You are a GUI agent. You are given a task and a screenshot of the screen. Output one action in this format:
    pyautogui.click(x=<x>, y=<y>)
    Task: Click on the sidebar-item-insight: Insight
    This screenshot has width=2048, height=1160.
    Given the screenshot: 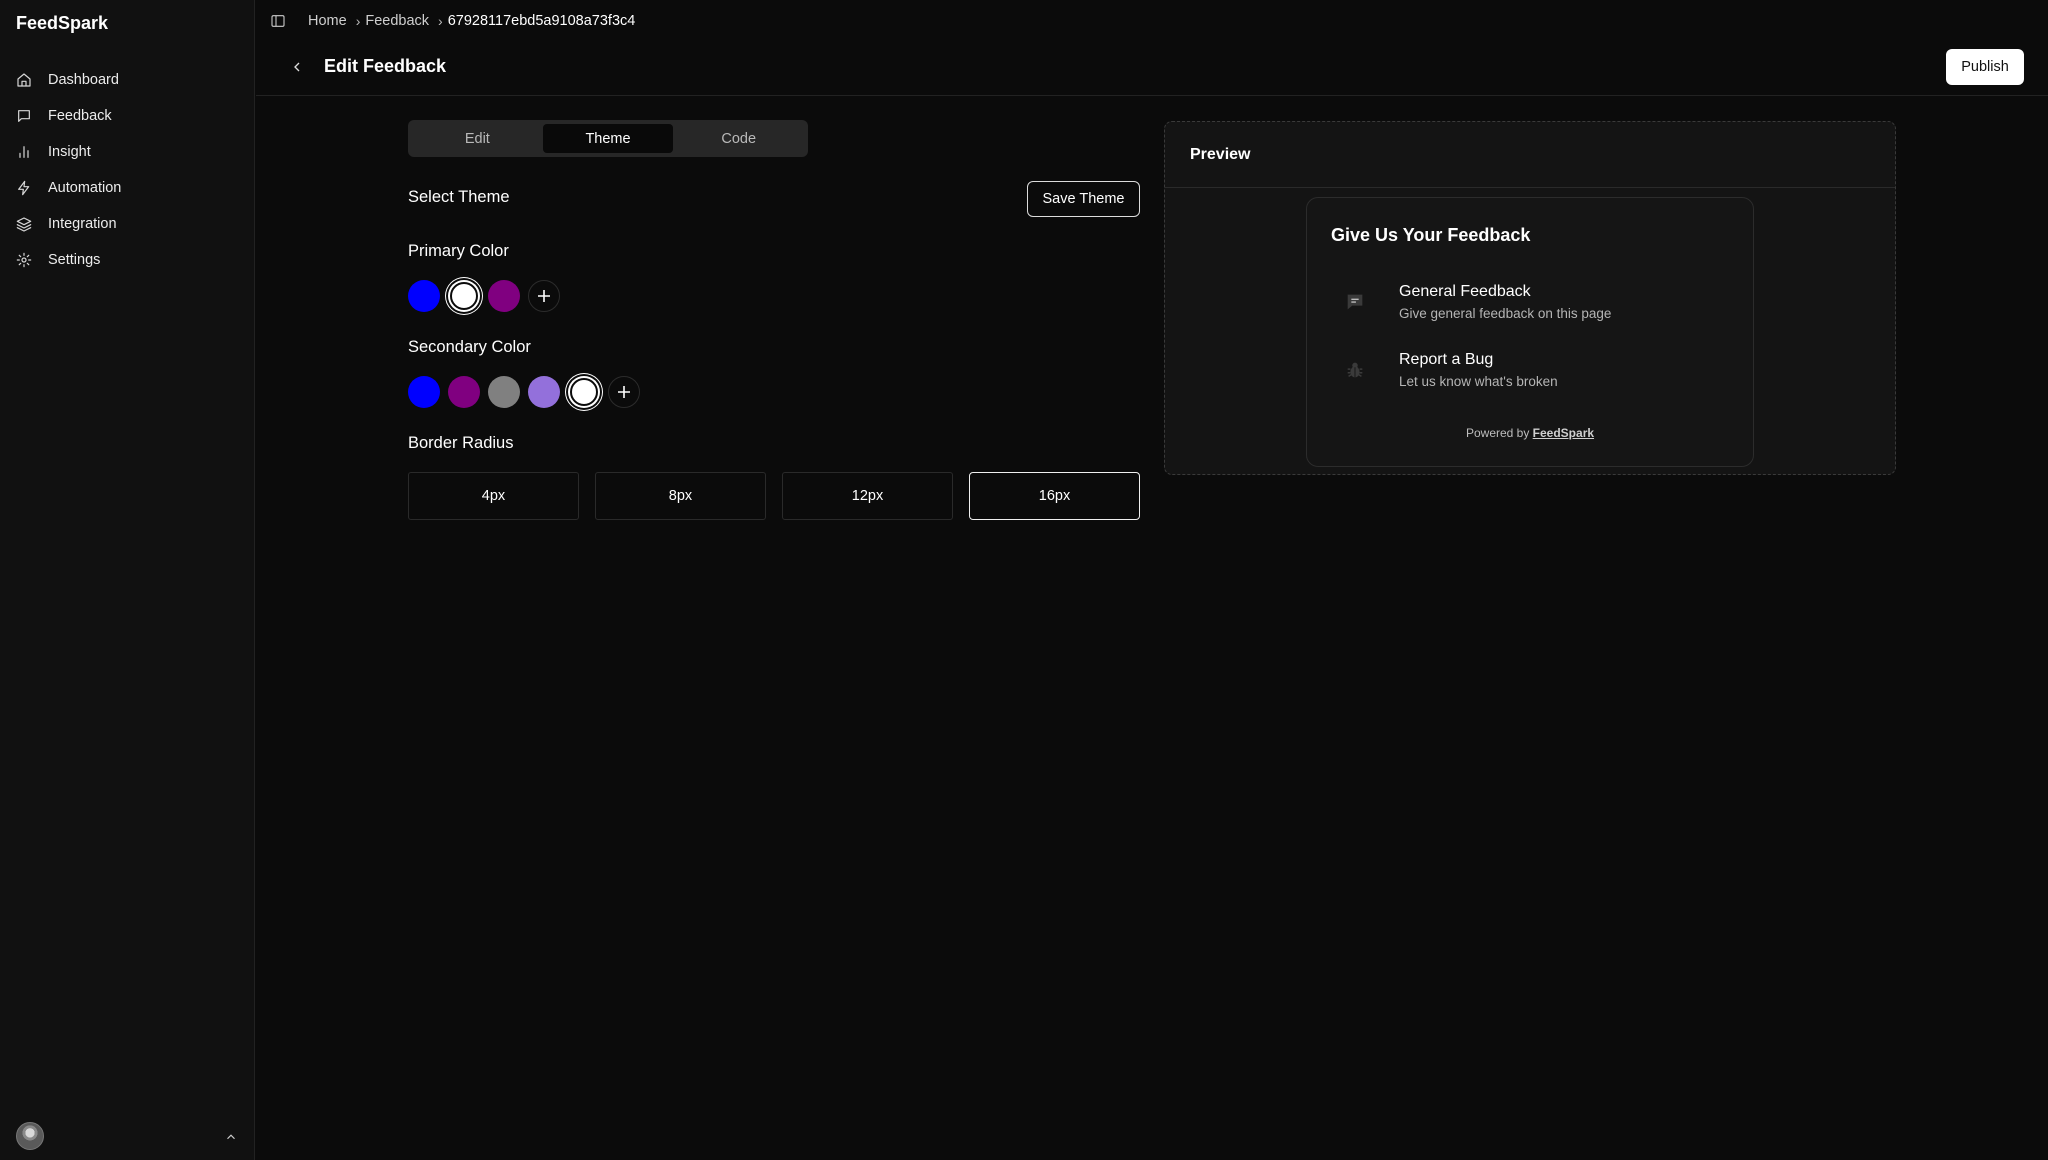 What is the action you would take?
    pyautogui.click(x=127, y=152)
    